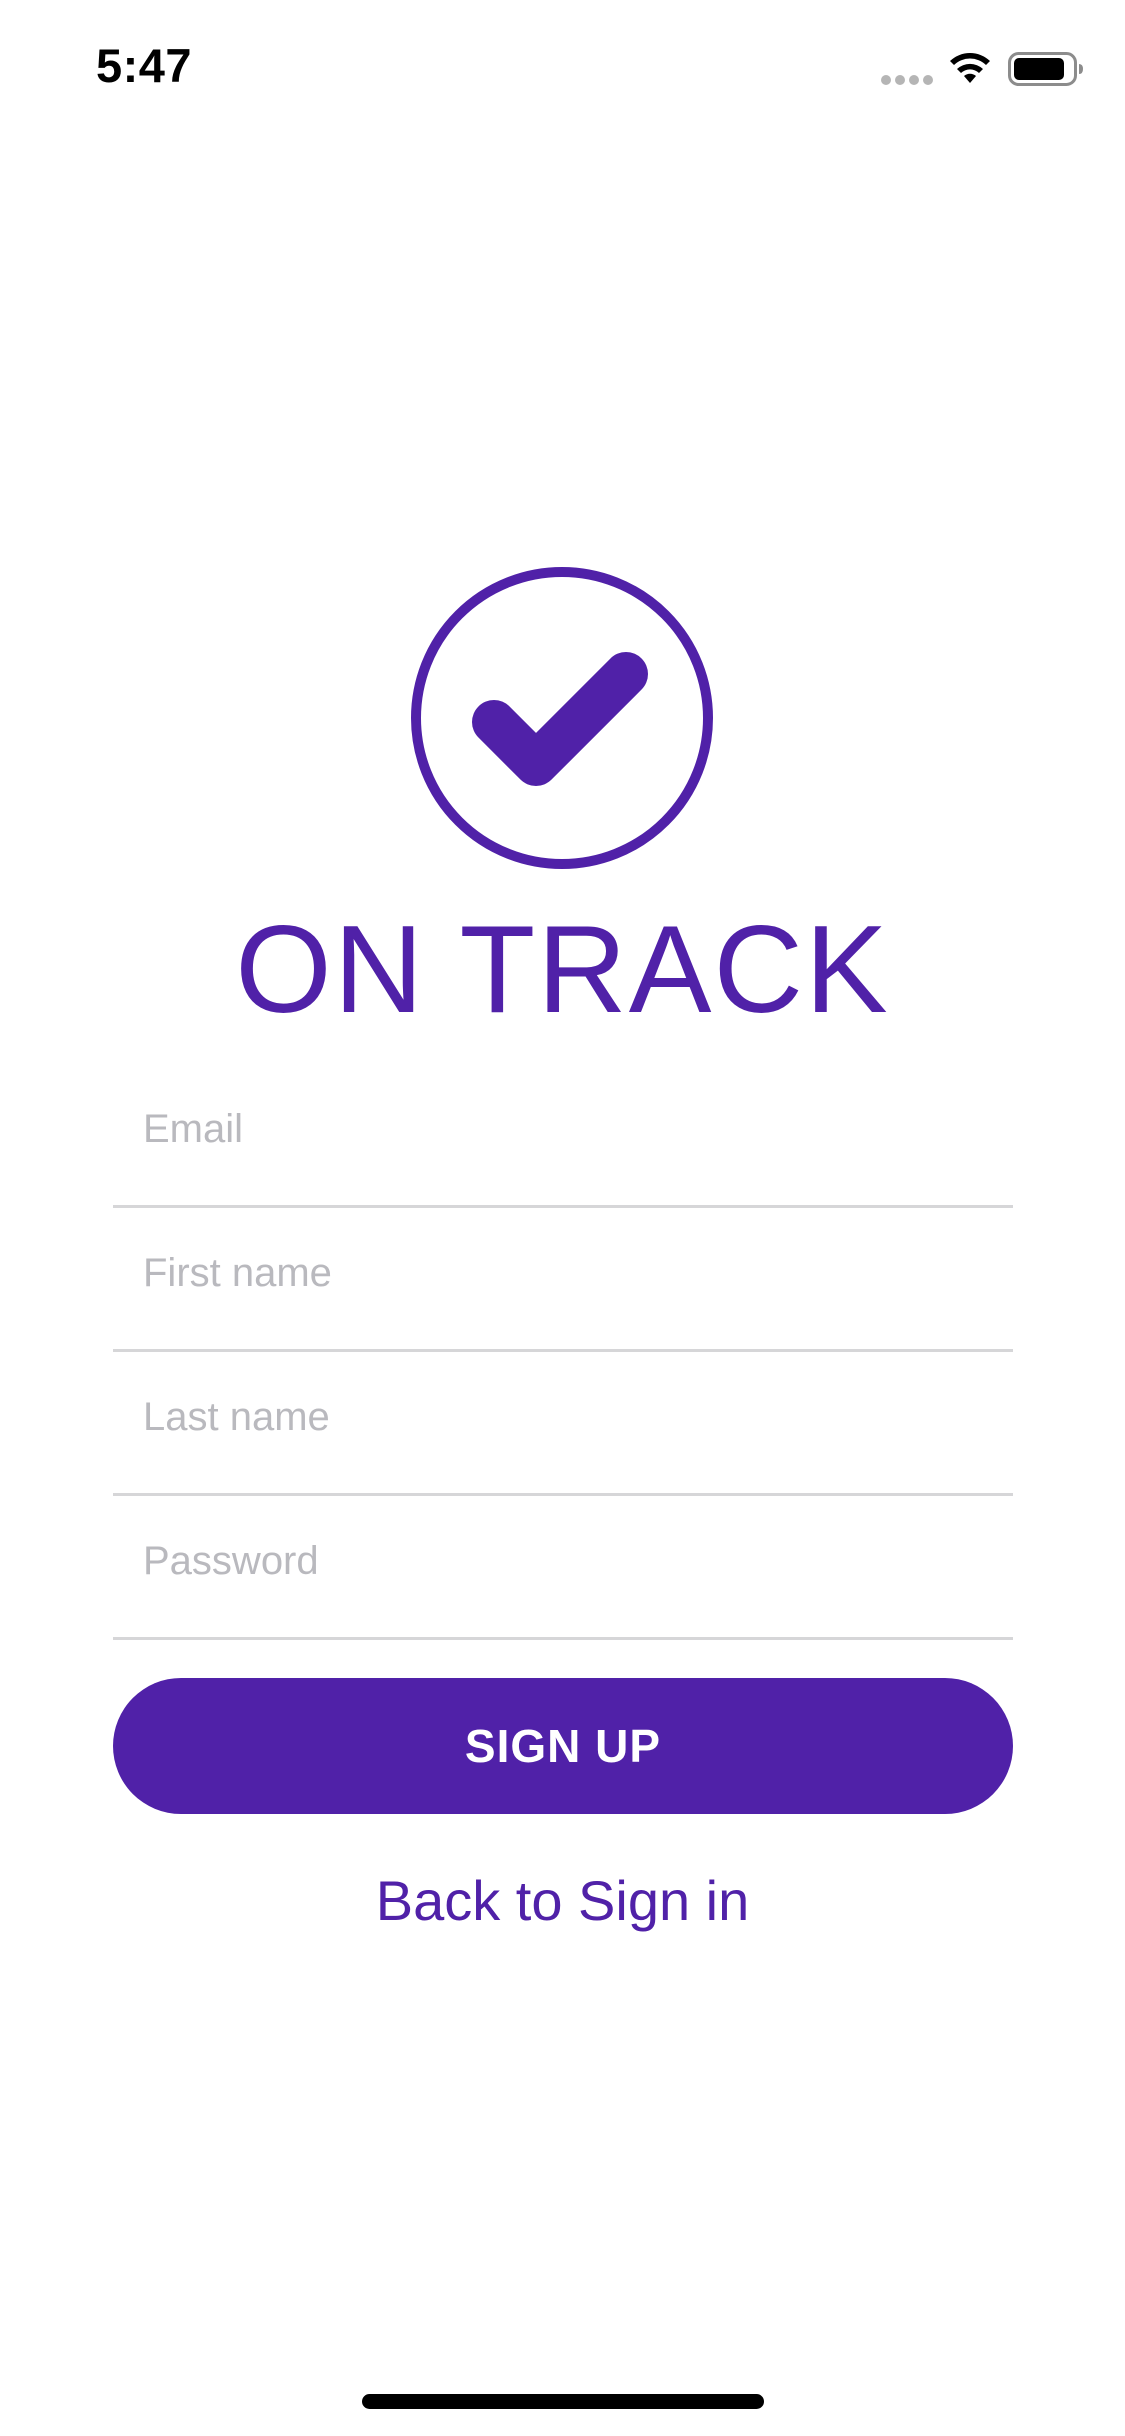 The height and width of the screenshot is (2436, 1125). I want to click on signup-button: SIGN UP, so click(563, 1746).